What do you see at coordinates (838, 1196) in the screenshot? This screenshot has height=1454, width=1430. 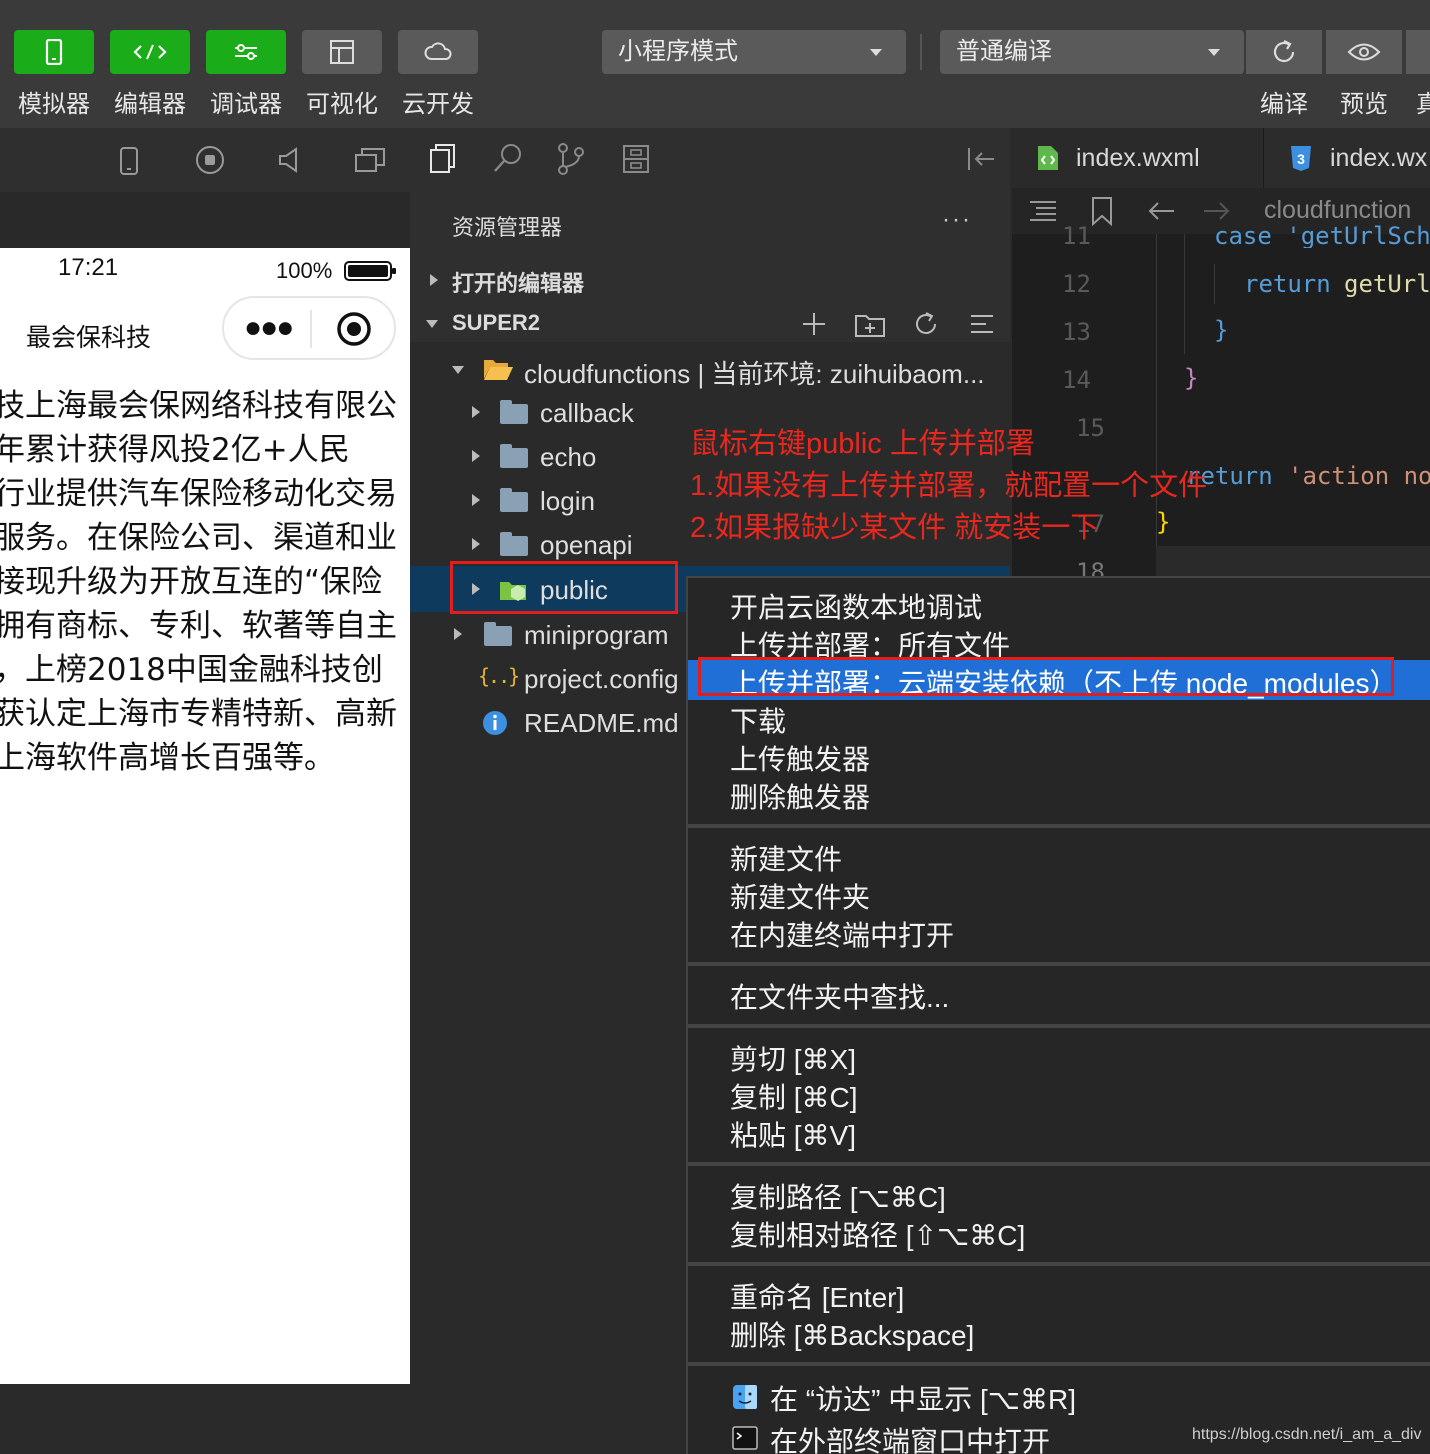 I see `menu-item-copy-path: 复制路径 [⌥⌘C]` at bounding box center [838, 1196].